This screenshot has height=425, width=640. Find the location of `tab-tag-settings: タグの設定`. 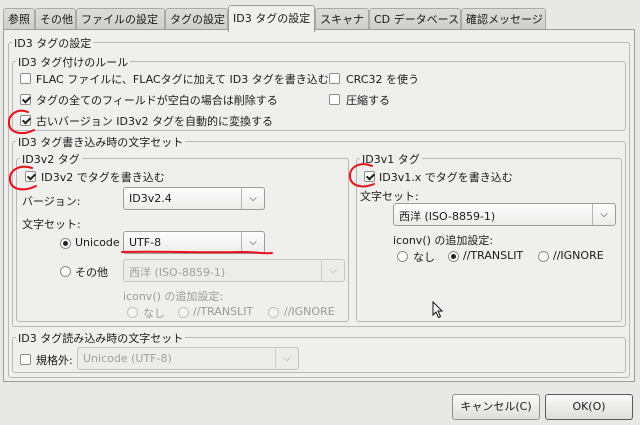

tab-tag-settings: タグの設定 is located at coordinates (196, 18).